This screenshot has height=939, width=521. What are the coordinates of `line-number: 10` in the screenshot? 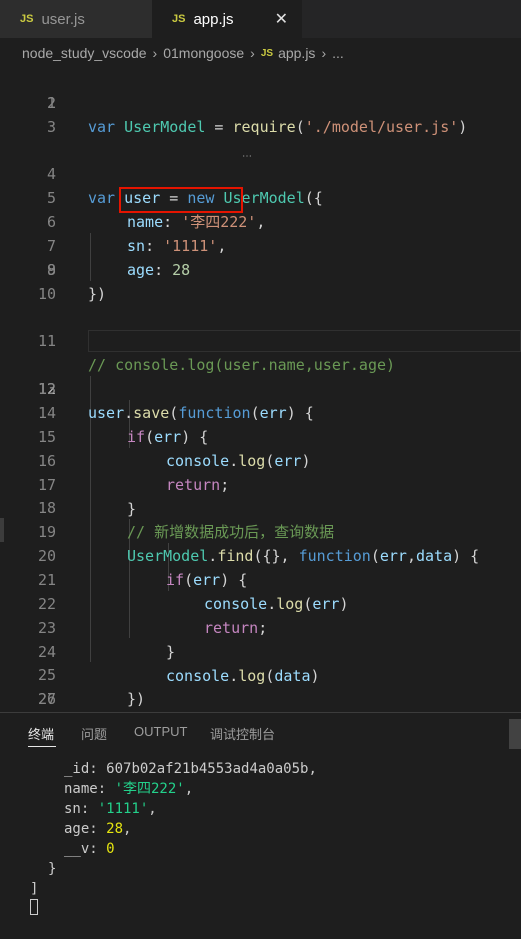 It's located at (46, 294).